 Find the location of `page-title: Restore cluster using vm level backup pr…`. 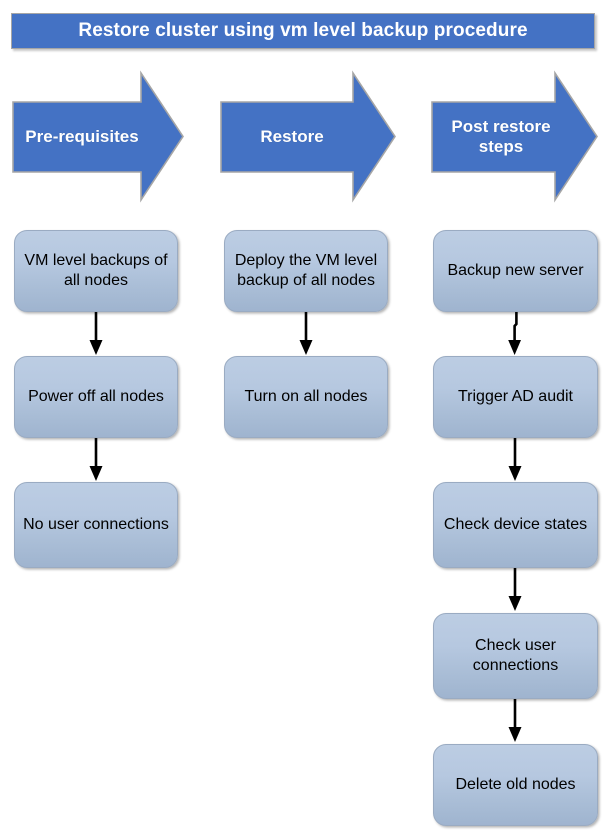

page-title: Restore cluster using vm level backup pr… is located at coordinates (303, 30).